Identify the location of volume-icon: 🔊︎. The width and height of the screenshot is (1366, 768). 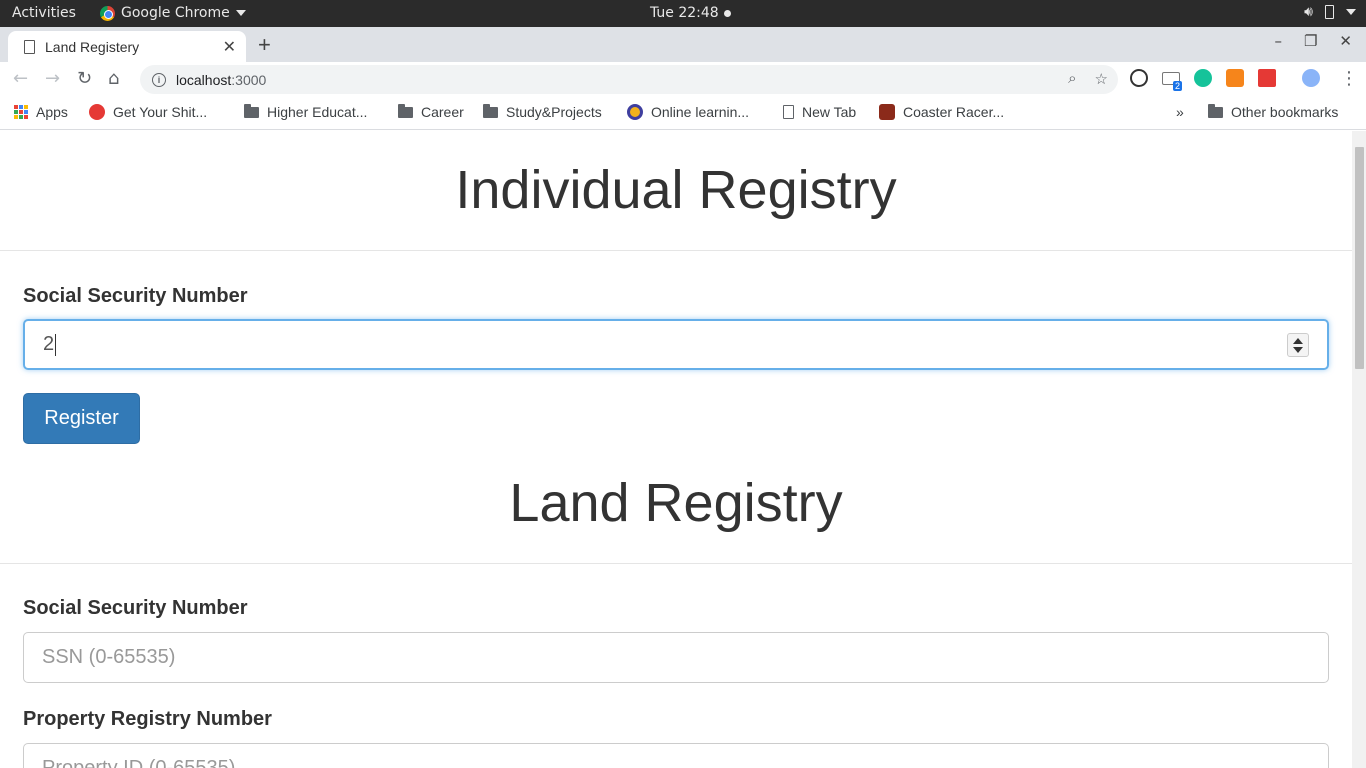
(1308, 12).